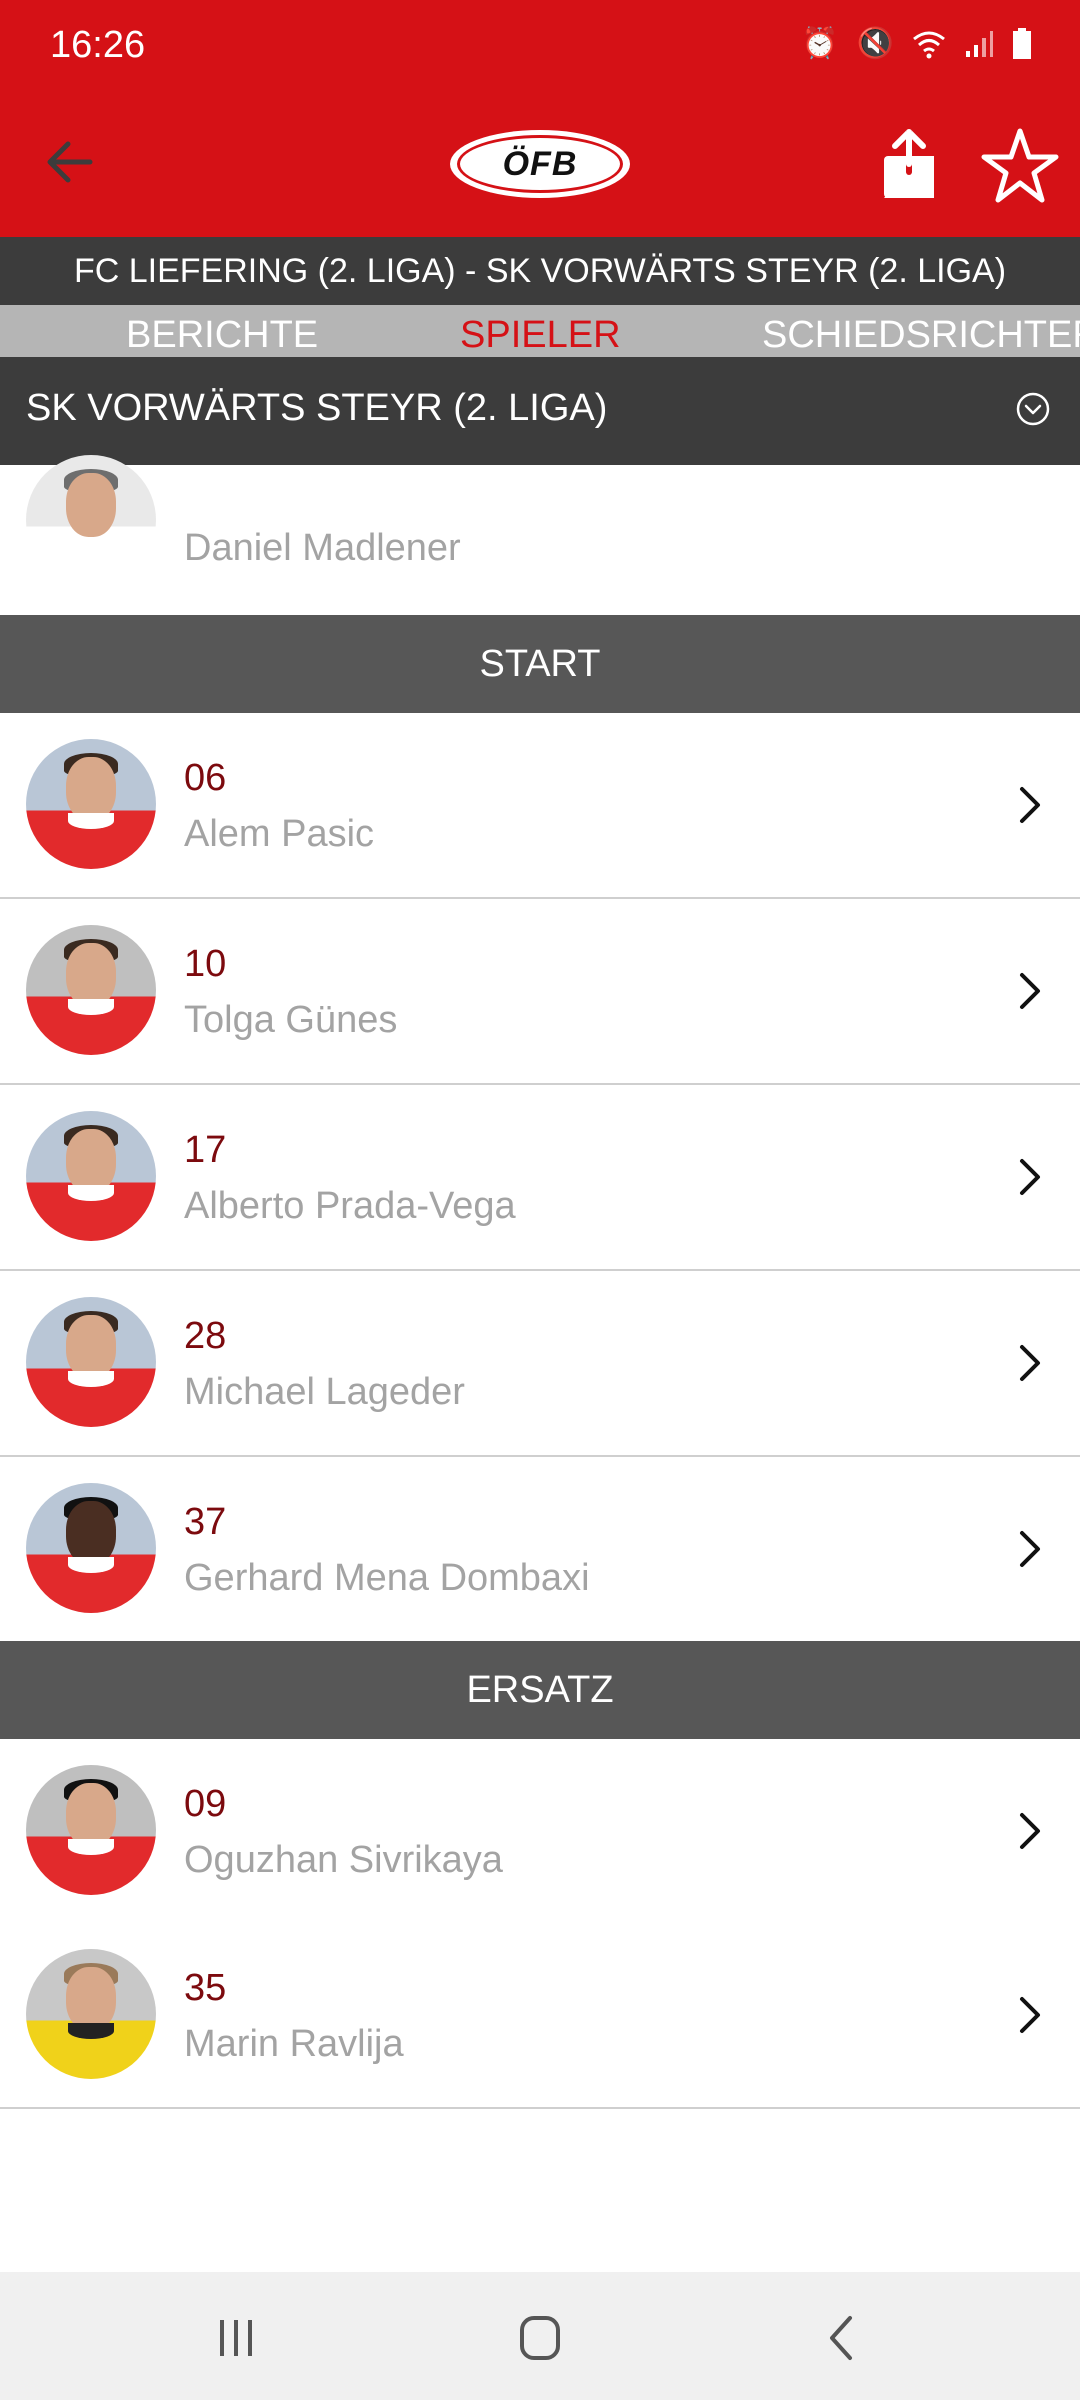 This screenshot has height=2400, width=1080. Describe the element at coordinates (540, 1832) in the screenshot. I see `player-row: 09 Oguzhan Sivrikaya` at that location.